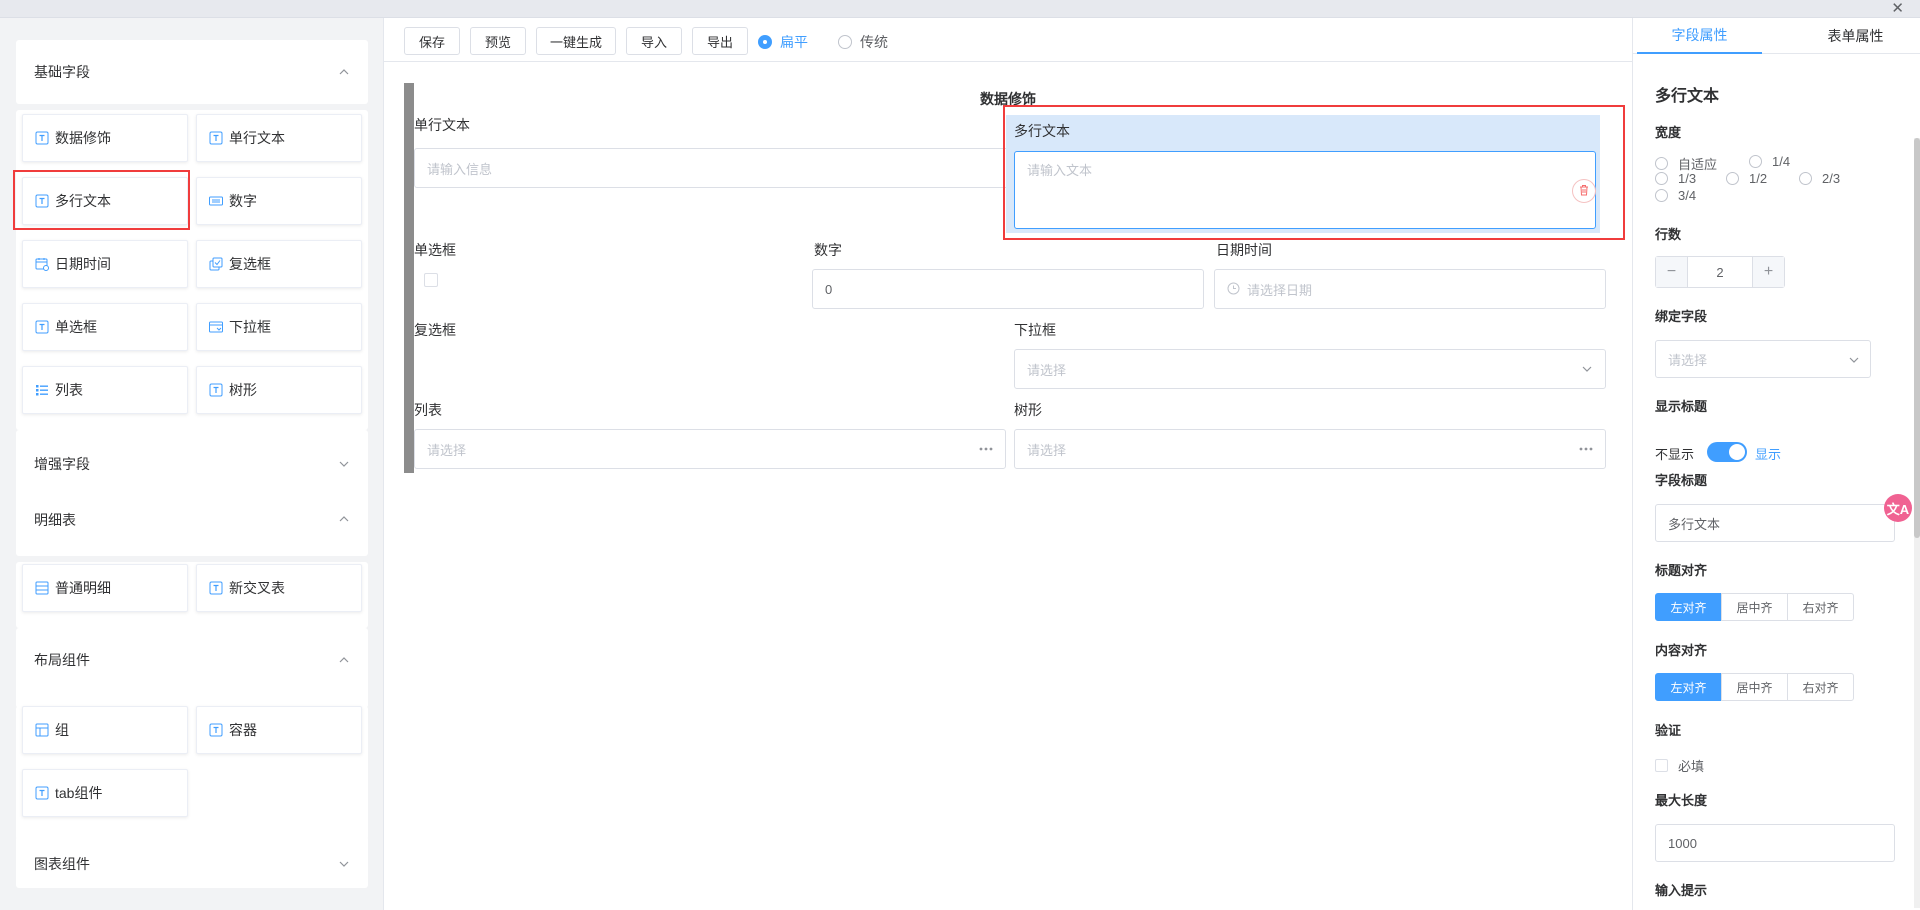 The height and width of the screenshot is (910, 1920). What do you see at coordinates (712, 168) in the screenshot?
I see `single-text-input: 请输入信息` at bounding box center [712, 168].